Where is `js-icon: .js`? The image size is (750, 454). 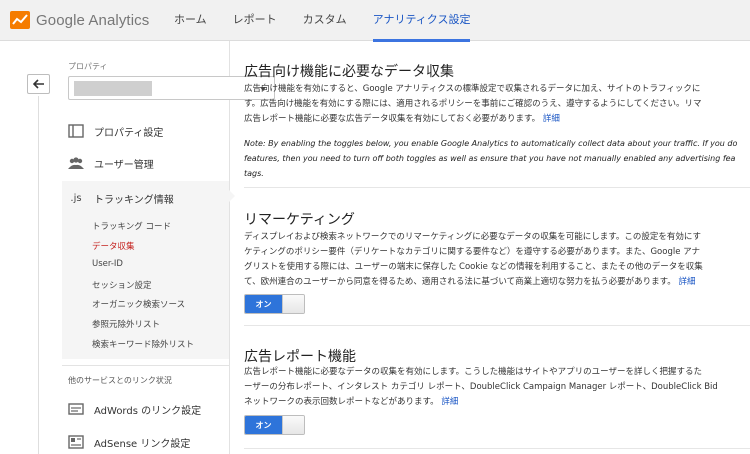
js-icon: .js is located at coordinates (76, 198).